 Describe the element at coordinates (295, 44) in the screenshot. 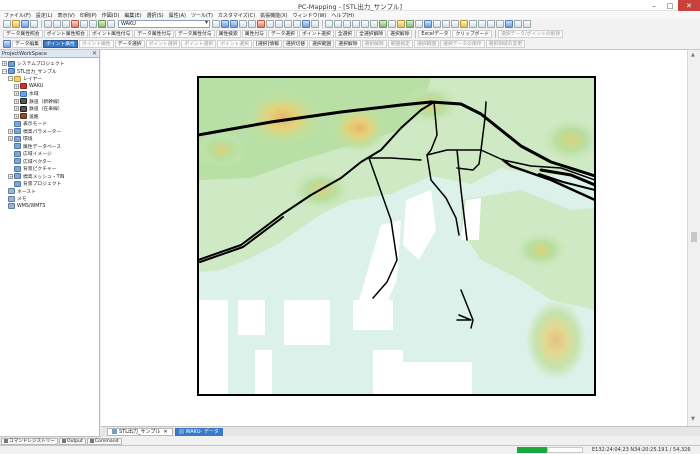

I see `tb3-button: 選択切替` at that location.